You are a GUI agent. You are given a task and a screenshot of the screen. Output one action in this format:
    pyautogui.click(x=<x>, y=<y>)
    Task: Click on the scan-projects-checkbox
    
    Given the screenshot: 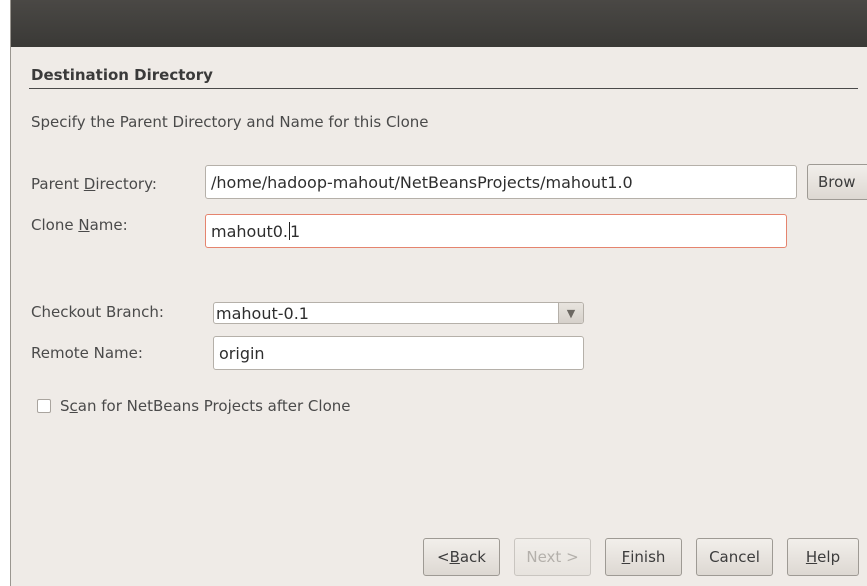 What is the action you would take?
    pyautogui.click(x=44, y=406)
    